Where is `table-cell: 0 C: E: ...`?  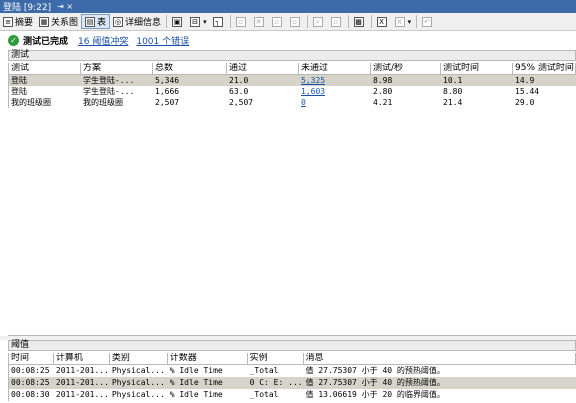 table-cell: 0 C: E: ... is located at coordinates (276, 382).